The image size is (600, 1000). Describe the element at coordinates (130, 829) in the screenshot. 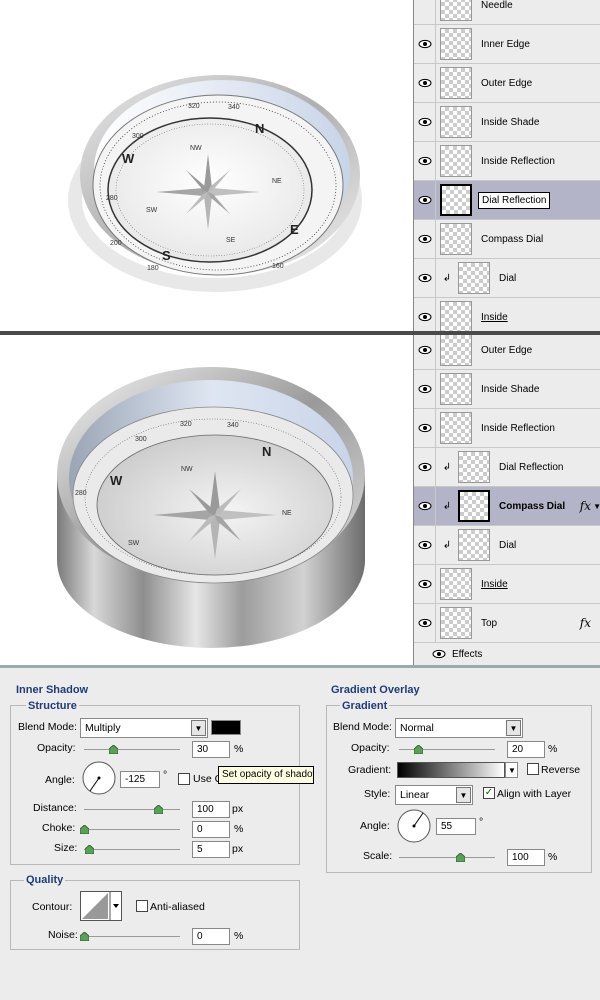

I see `choke-slider` at that location.